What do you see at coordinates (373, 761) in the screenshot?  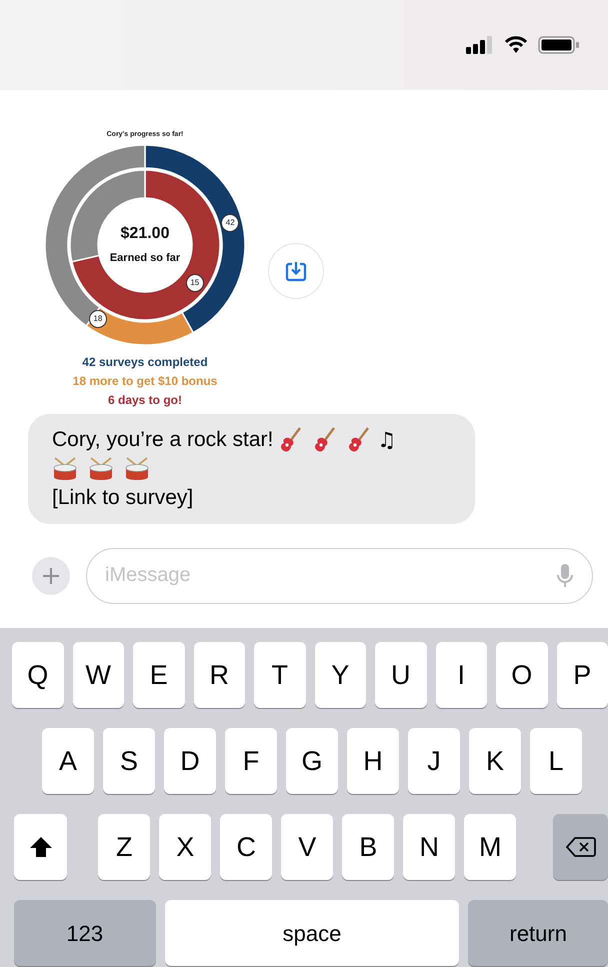 I see `letter-key: H` at bounding box center [373, 761].